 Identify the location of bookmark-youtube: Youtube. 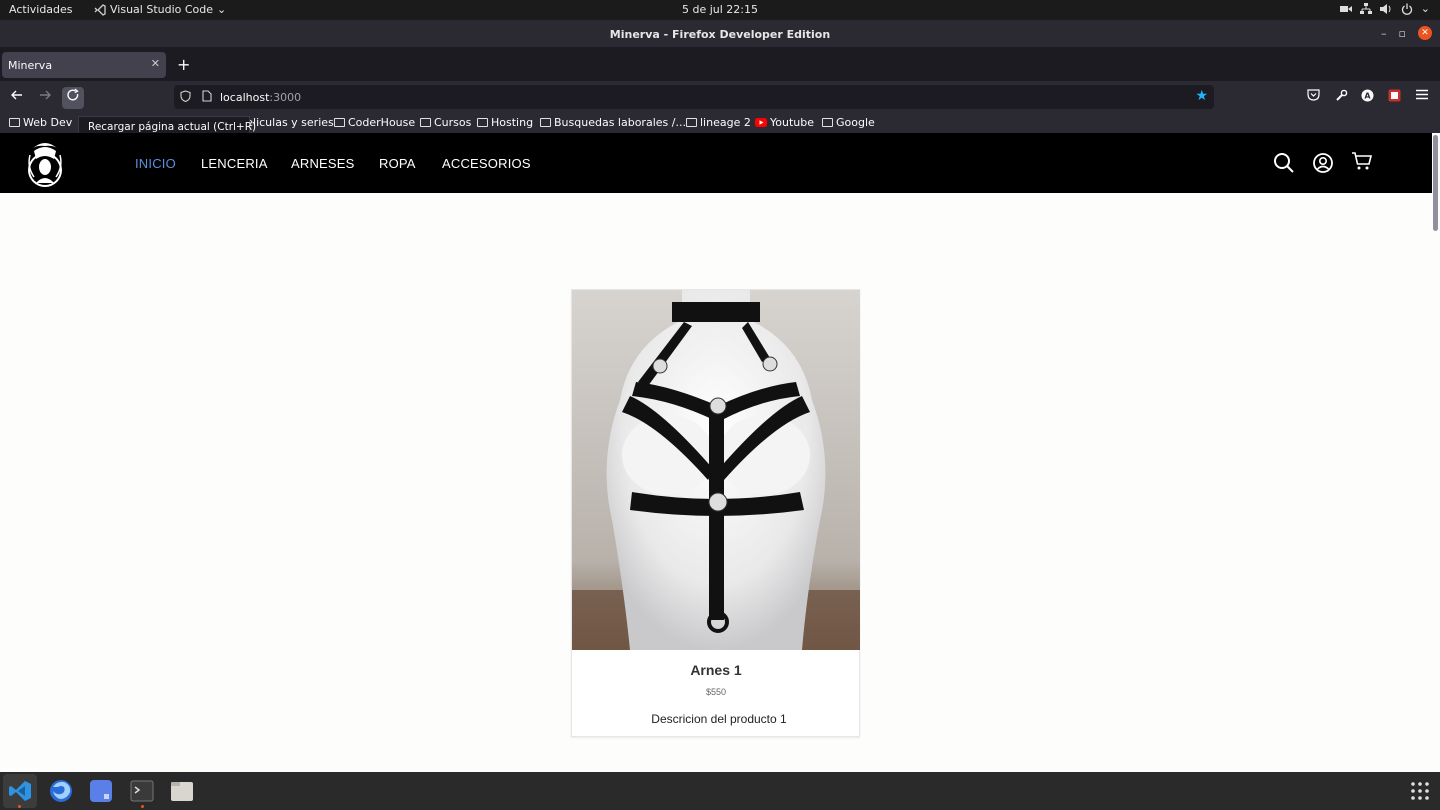
(784, 122).